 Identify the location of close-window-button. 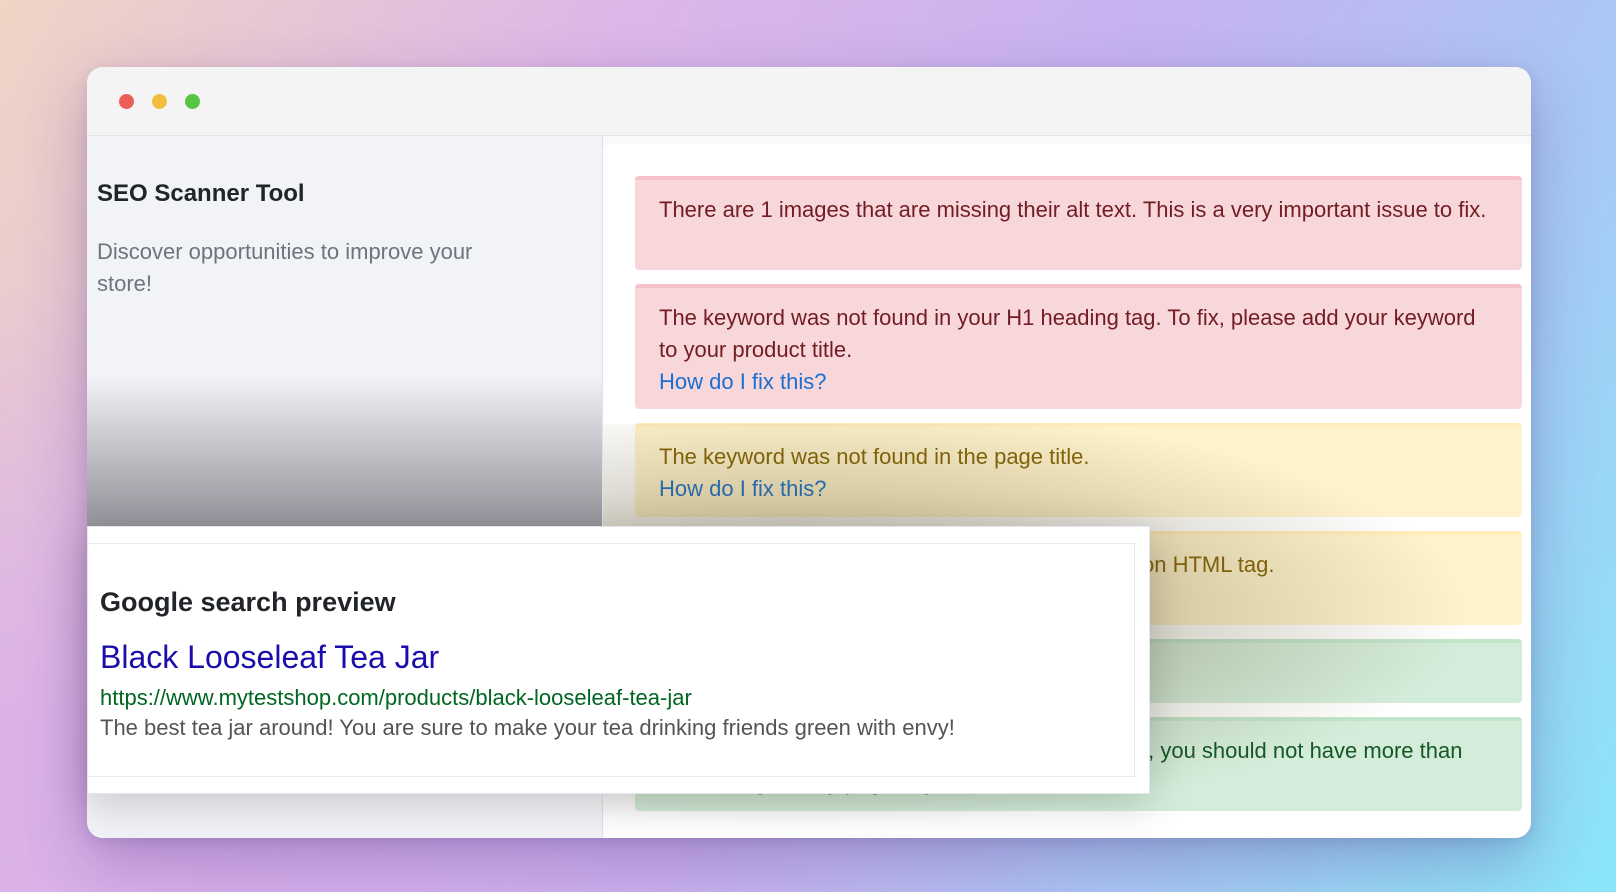
(126, 101).